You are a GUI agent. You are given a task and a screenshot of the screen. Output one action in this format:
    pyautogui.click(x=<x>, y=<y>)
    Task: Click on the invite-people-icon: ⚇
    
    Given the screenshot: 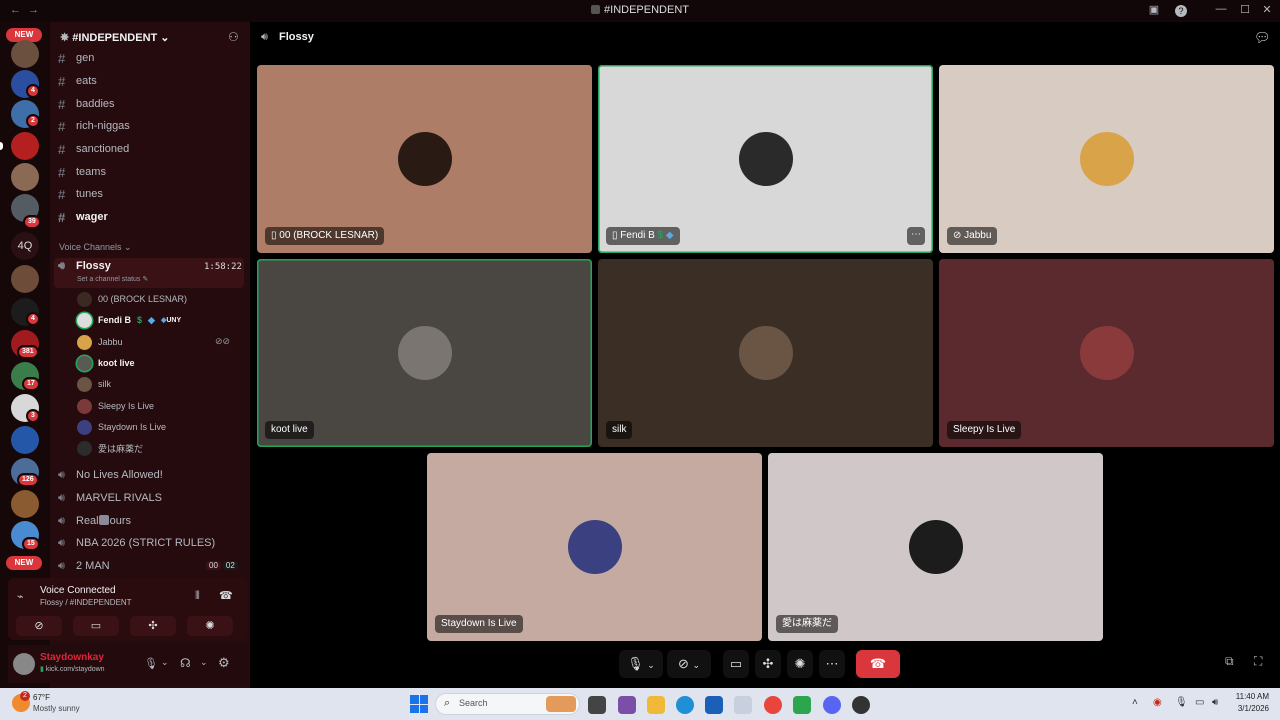 What is the action you would take?
    pyautogui.click(x=233, y=37)
    